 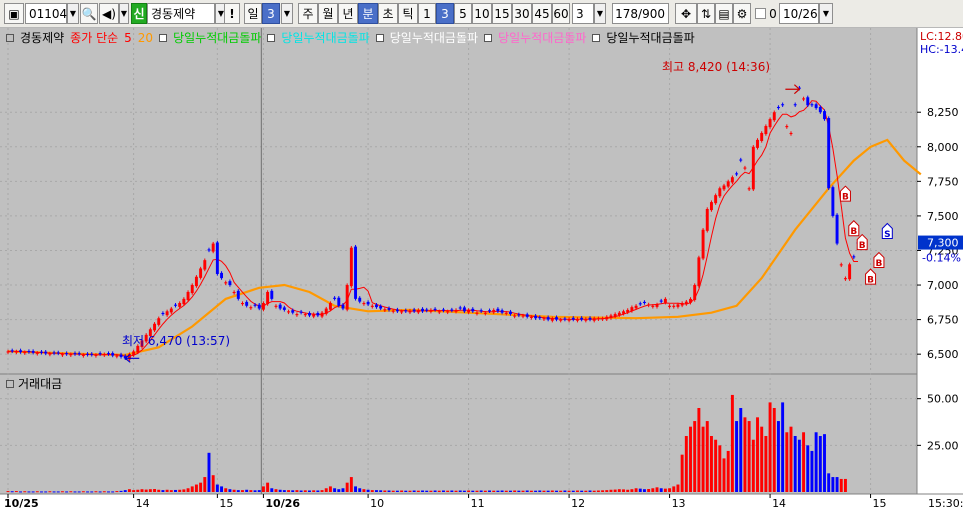 What do you see at coordinates (799, 13) in the screenshot?
I see `date-input: 10/26` at bounding box center [799, 13].